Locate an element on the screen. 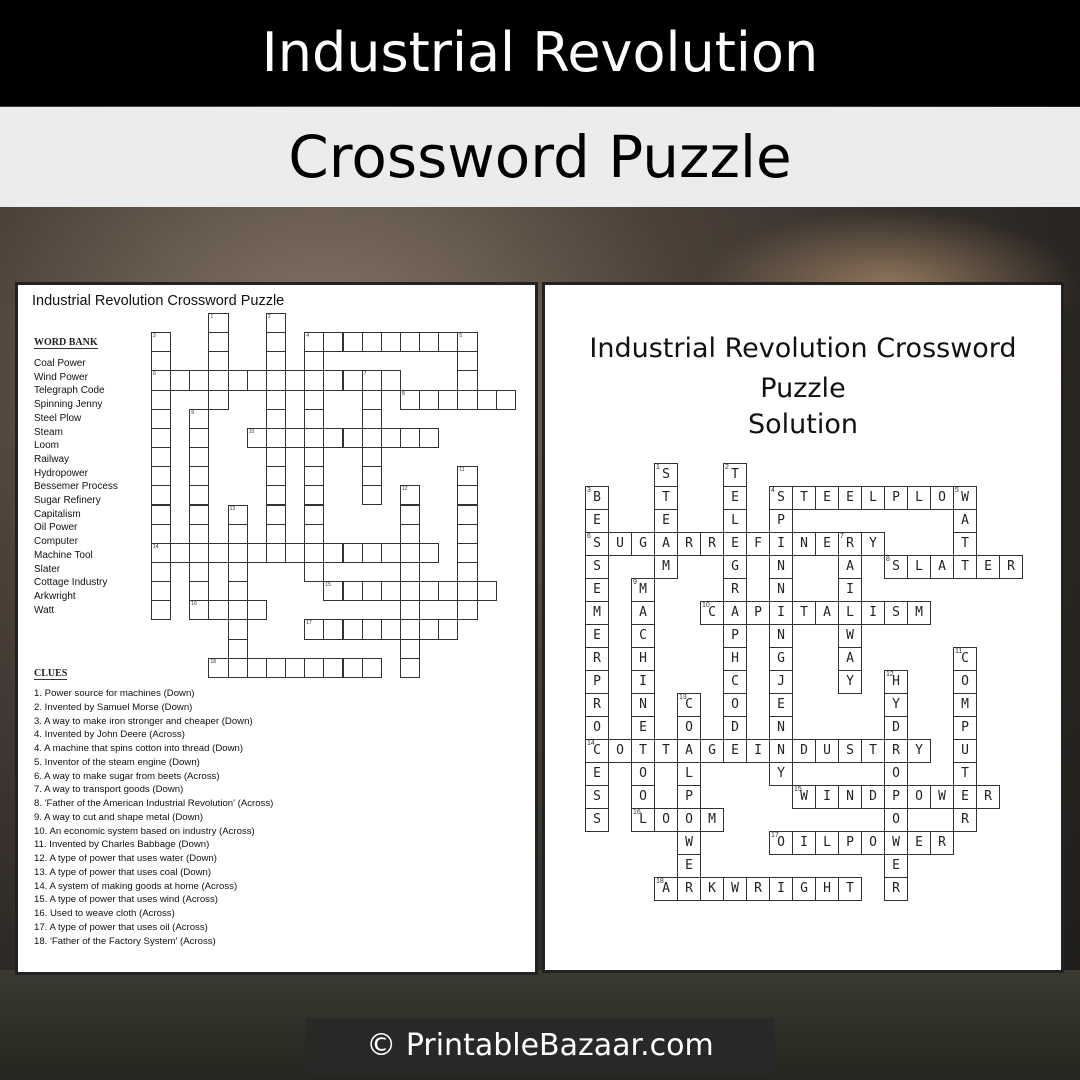 The width and height of the screenshot is (1080, 1080). crossword-cell: 6 is located at coordinates (161, 380).